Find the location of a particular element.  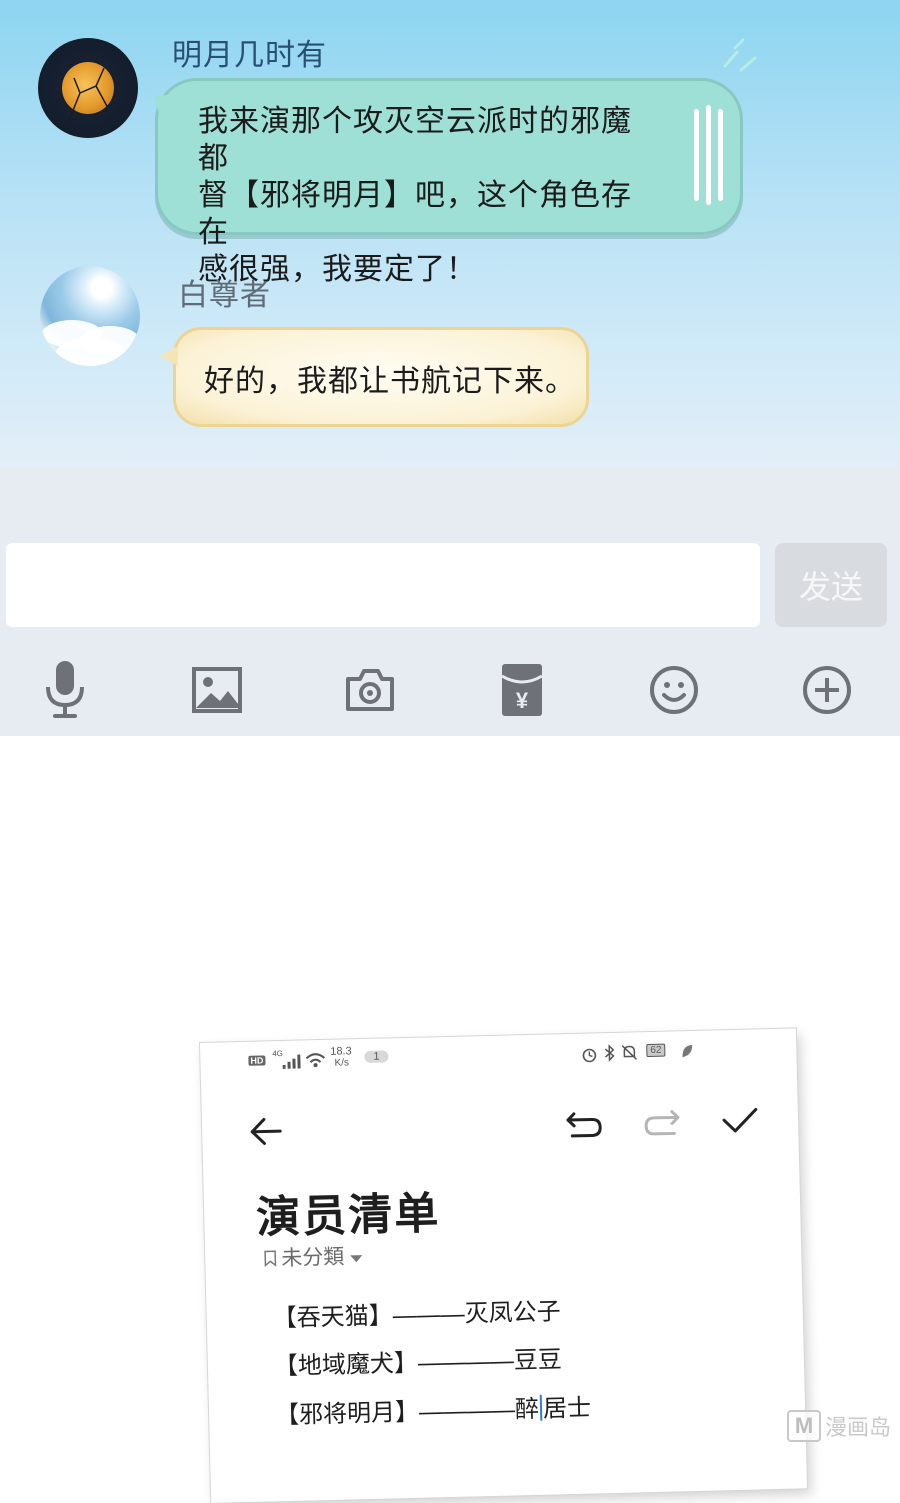

category-selector: 未分類 is located at coordinates (313, 1256).